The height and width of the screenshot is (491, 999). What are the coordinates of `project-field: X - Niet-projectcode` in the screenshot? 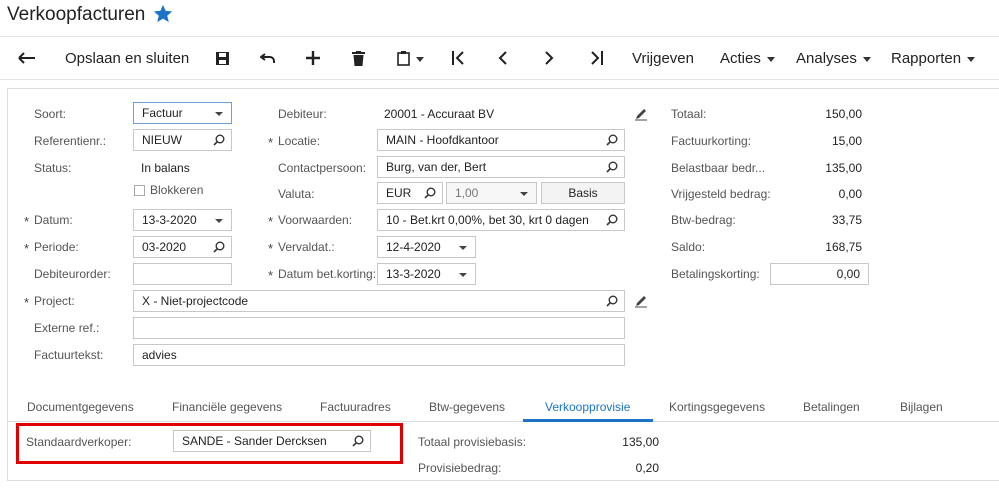 It's located at (379, 301).